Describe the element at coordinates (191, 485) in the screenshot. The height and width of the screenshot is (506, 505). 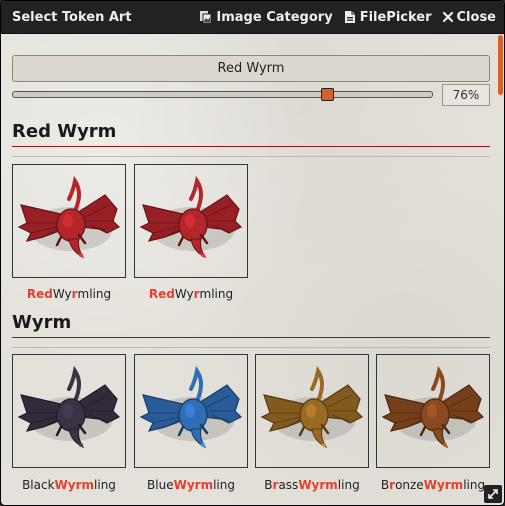
I see `token-caption: BlueWyrmling` at that location.